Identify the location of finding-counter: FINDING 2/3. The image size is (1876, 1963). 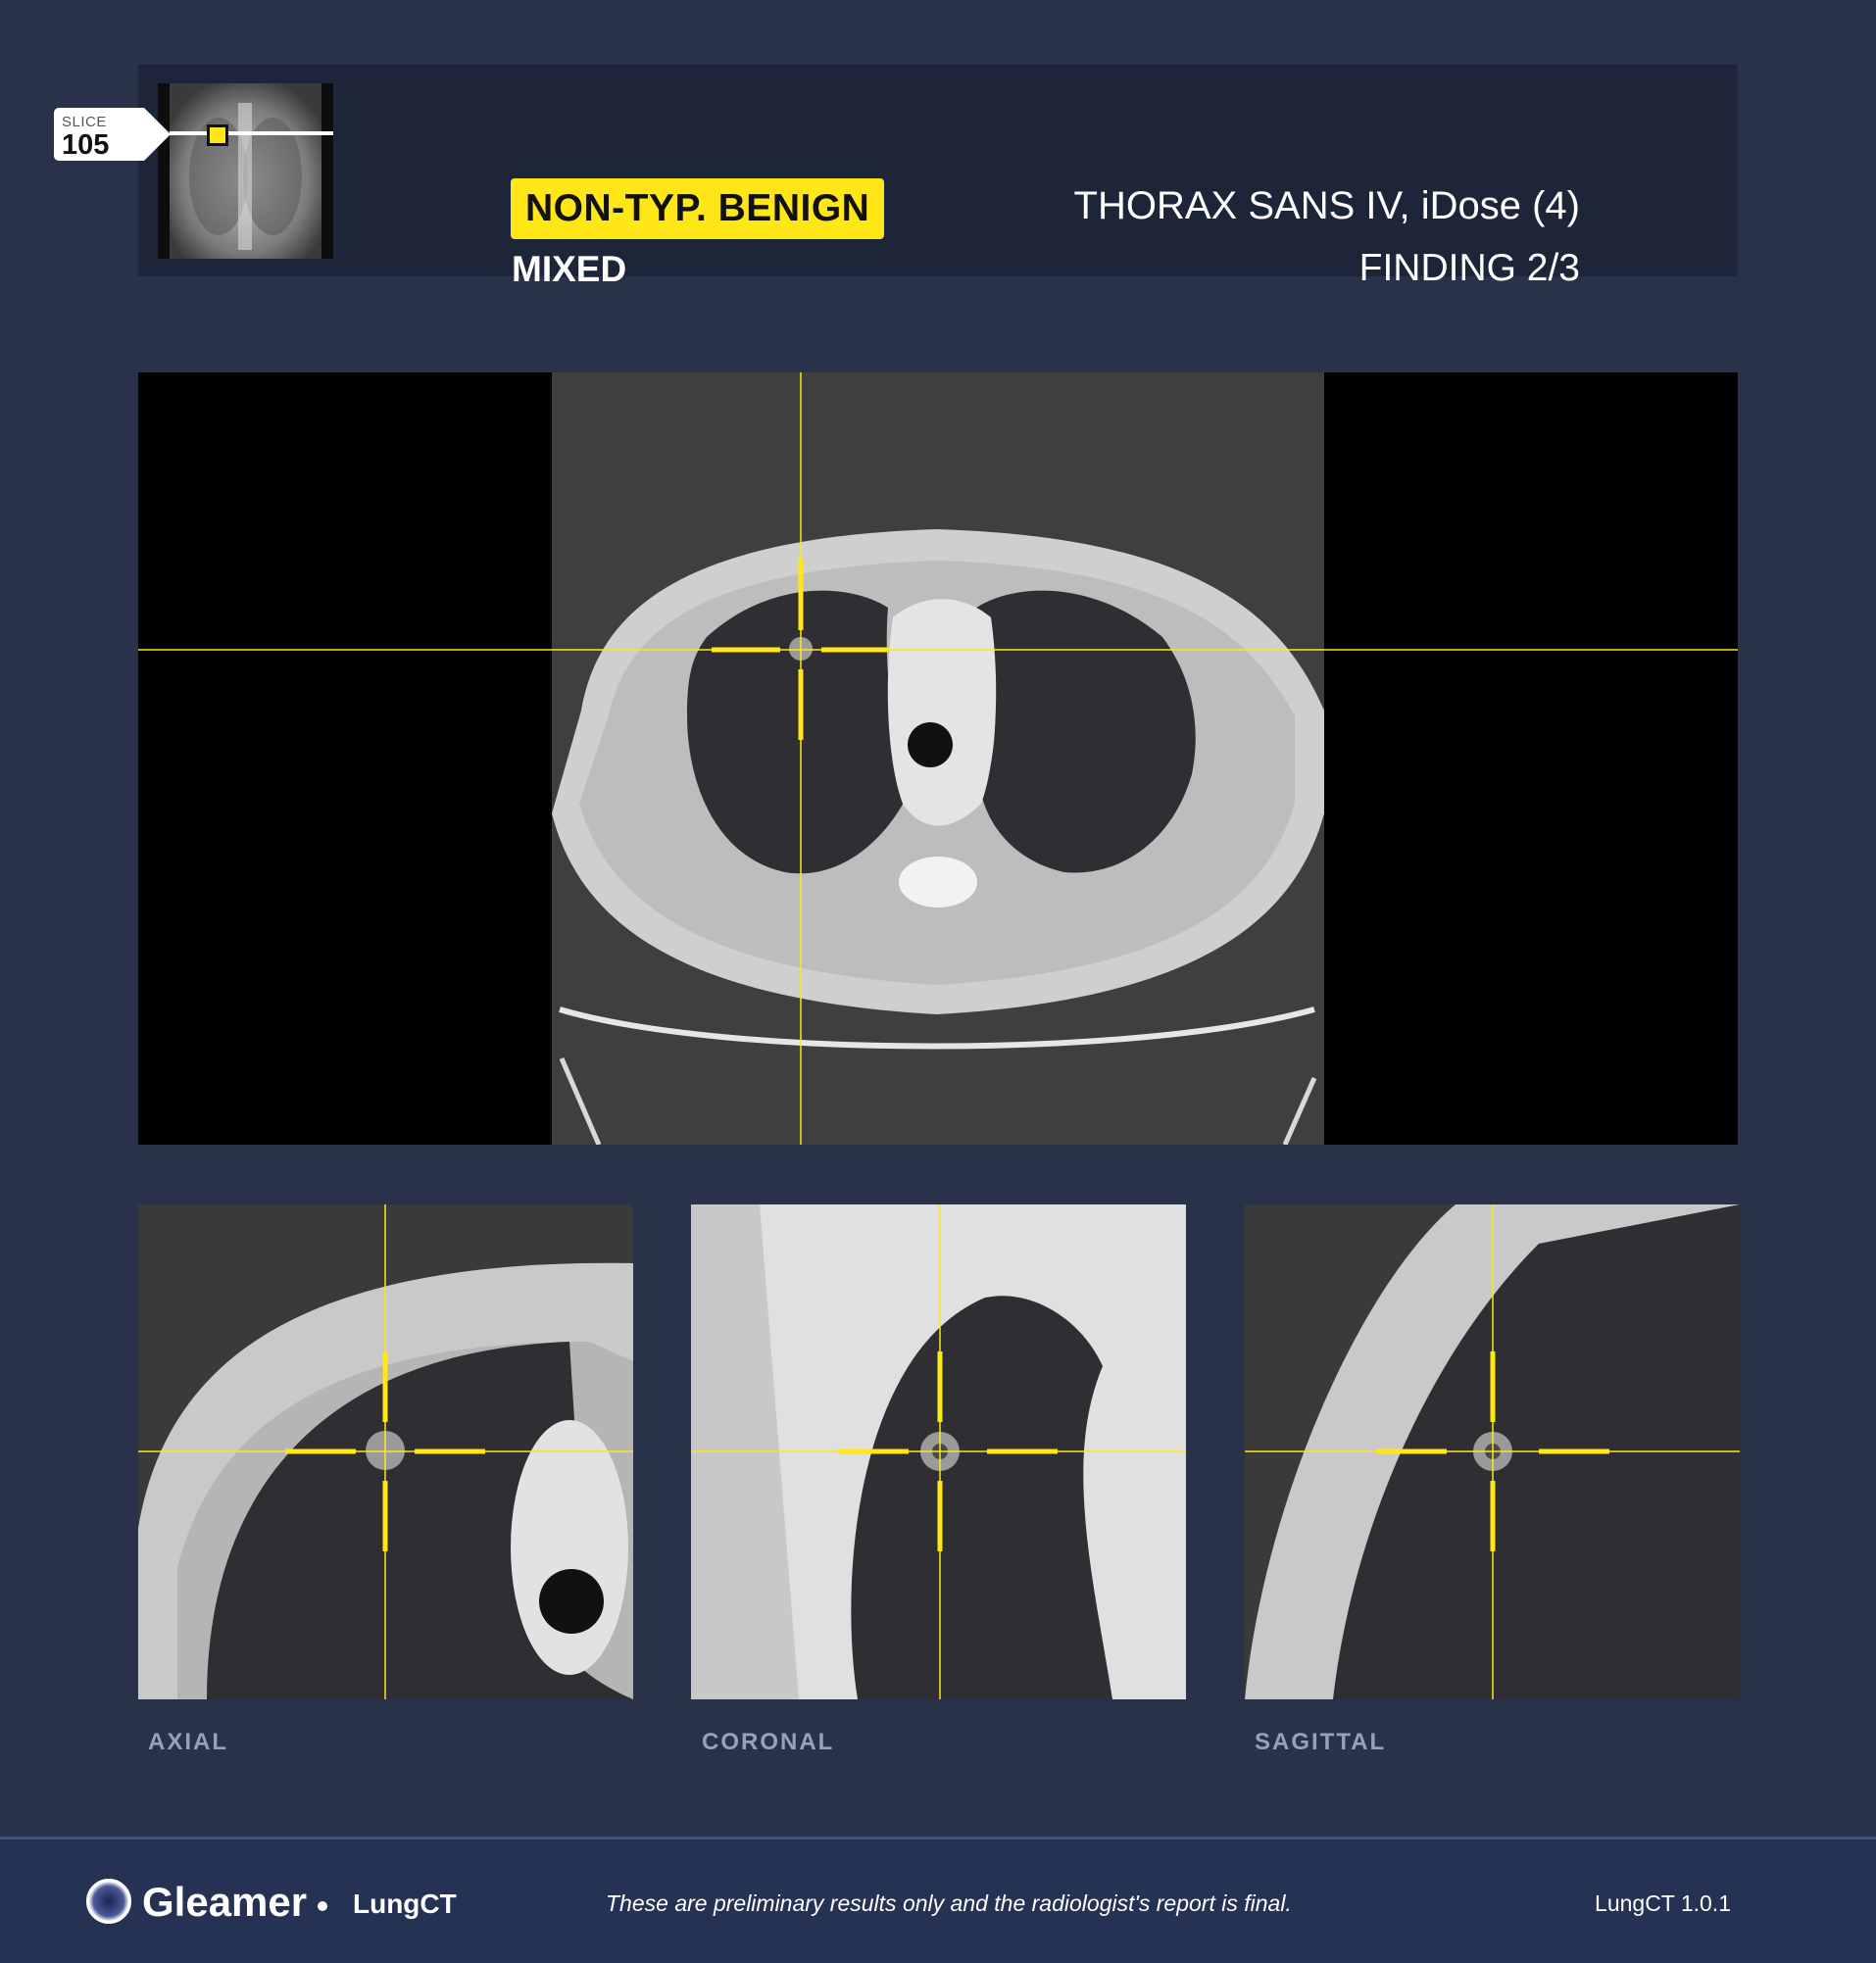
(1469, 268).